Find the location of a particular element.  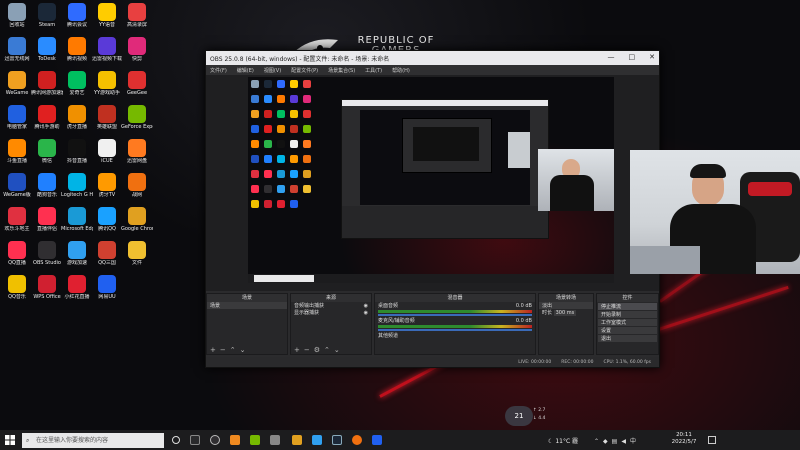

taskbar-search-input: ⌕ 在这里输入你要搜索的内容 is located at coordinates (93, 440).